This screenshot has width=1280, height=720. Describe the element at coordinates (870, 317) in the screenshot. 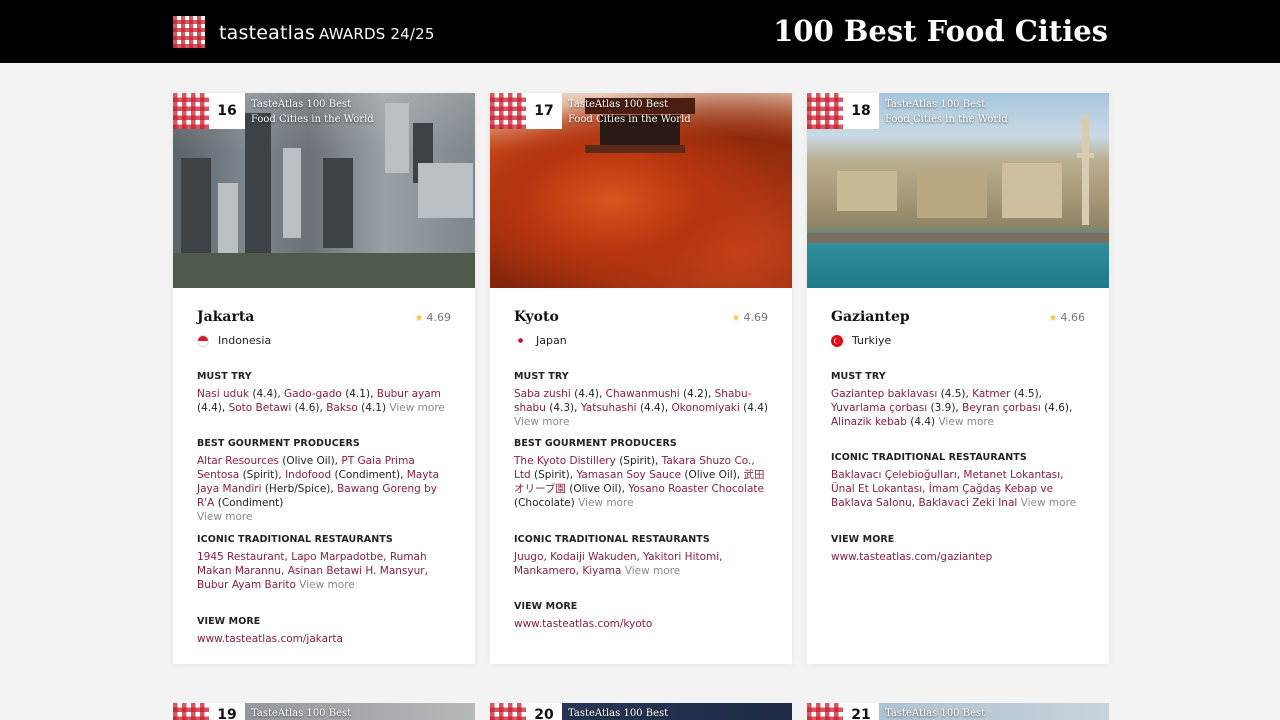

I see `city-name: Gaziantep` at that location.